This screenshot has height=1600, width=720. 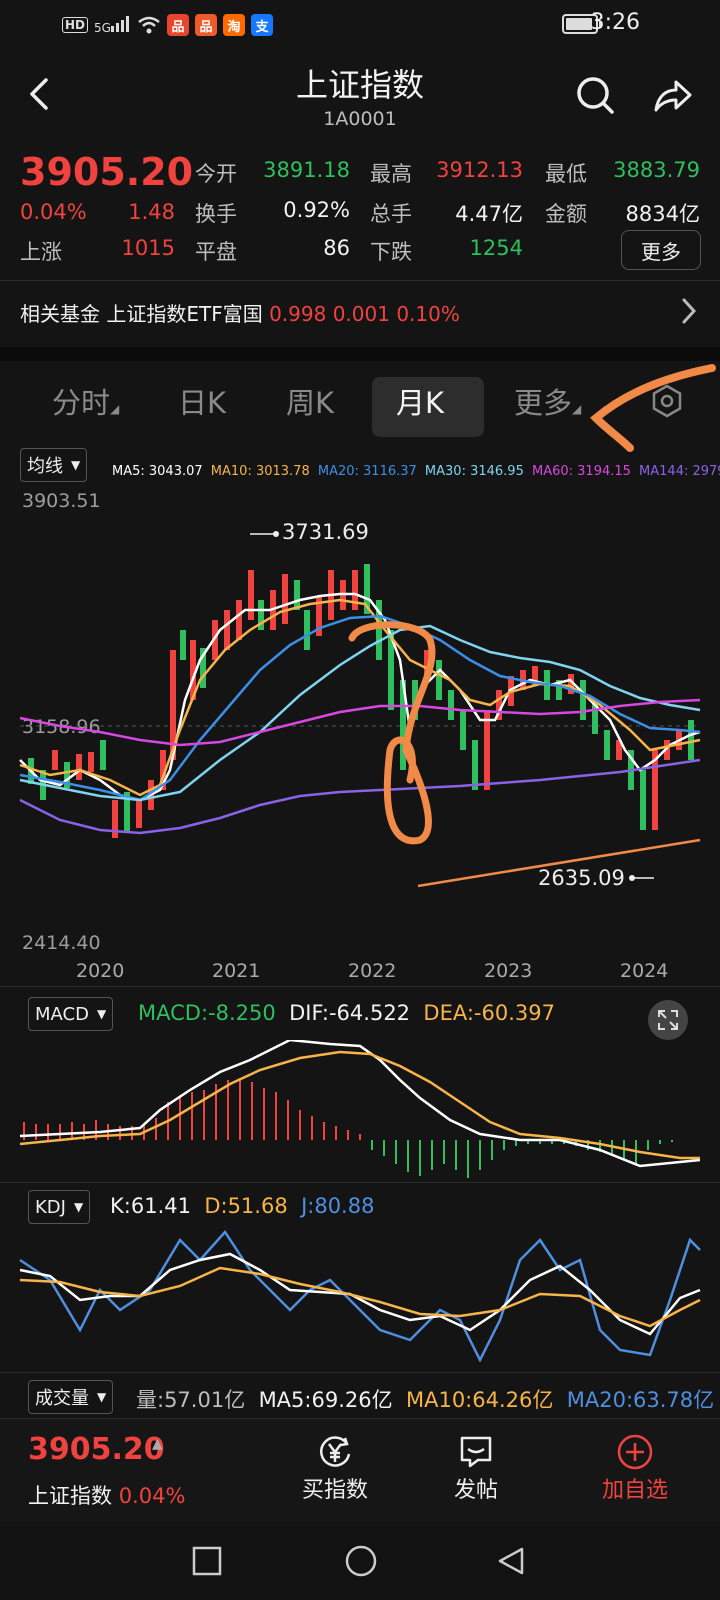 What do you see at coordinates (75, 25) in the screenshot?
I see `network-type: HD` at bounding box center [75, 25].